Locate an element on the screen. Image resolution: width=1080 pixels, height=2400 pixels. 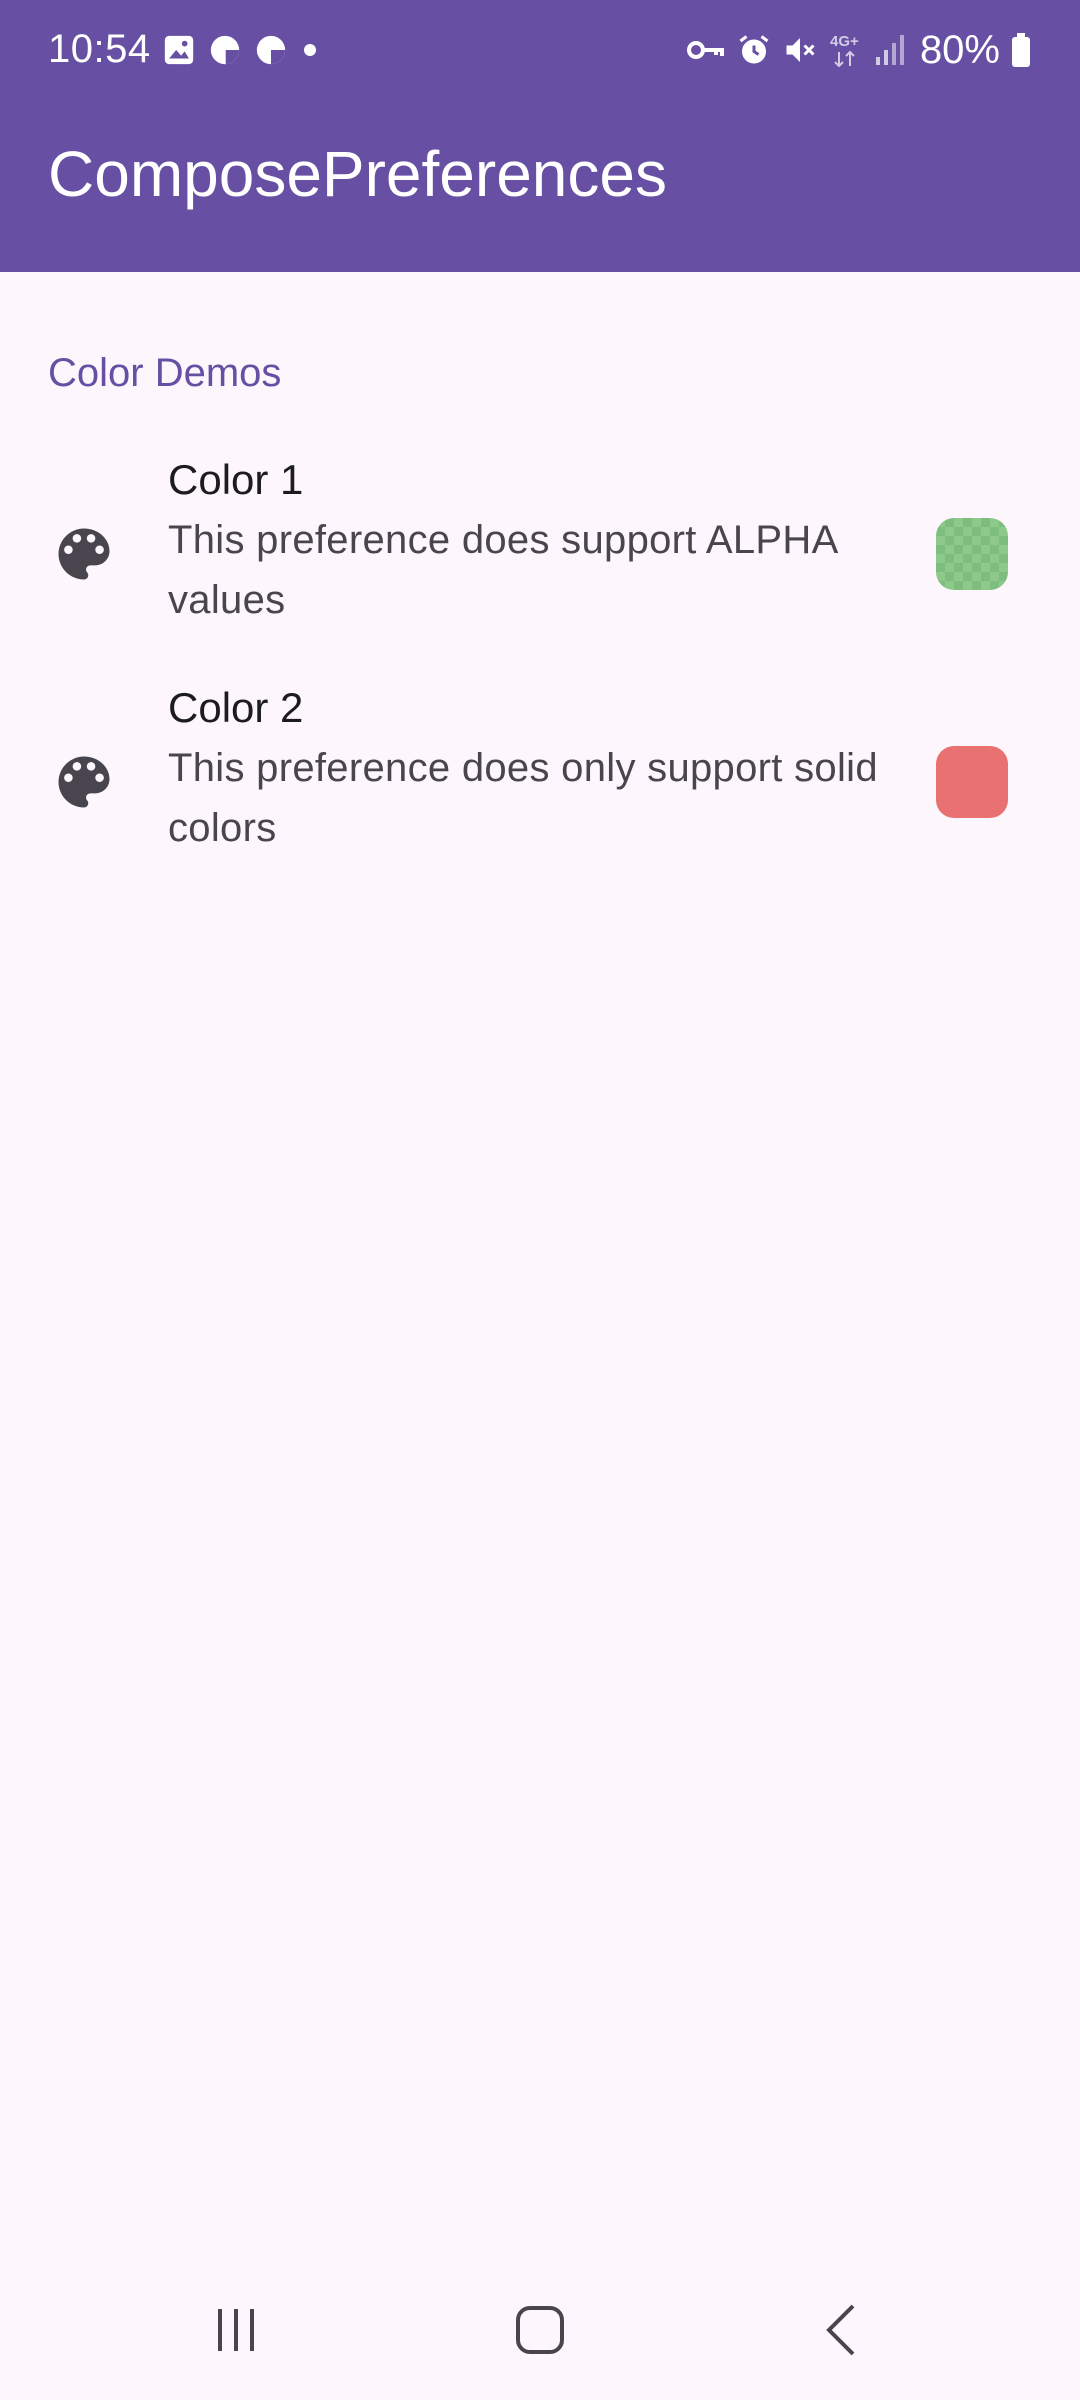
battery-icon is located at coordinates (1021, 50).